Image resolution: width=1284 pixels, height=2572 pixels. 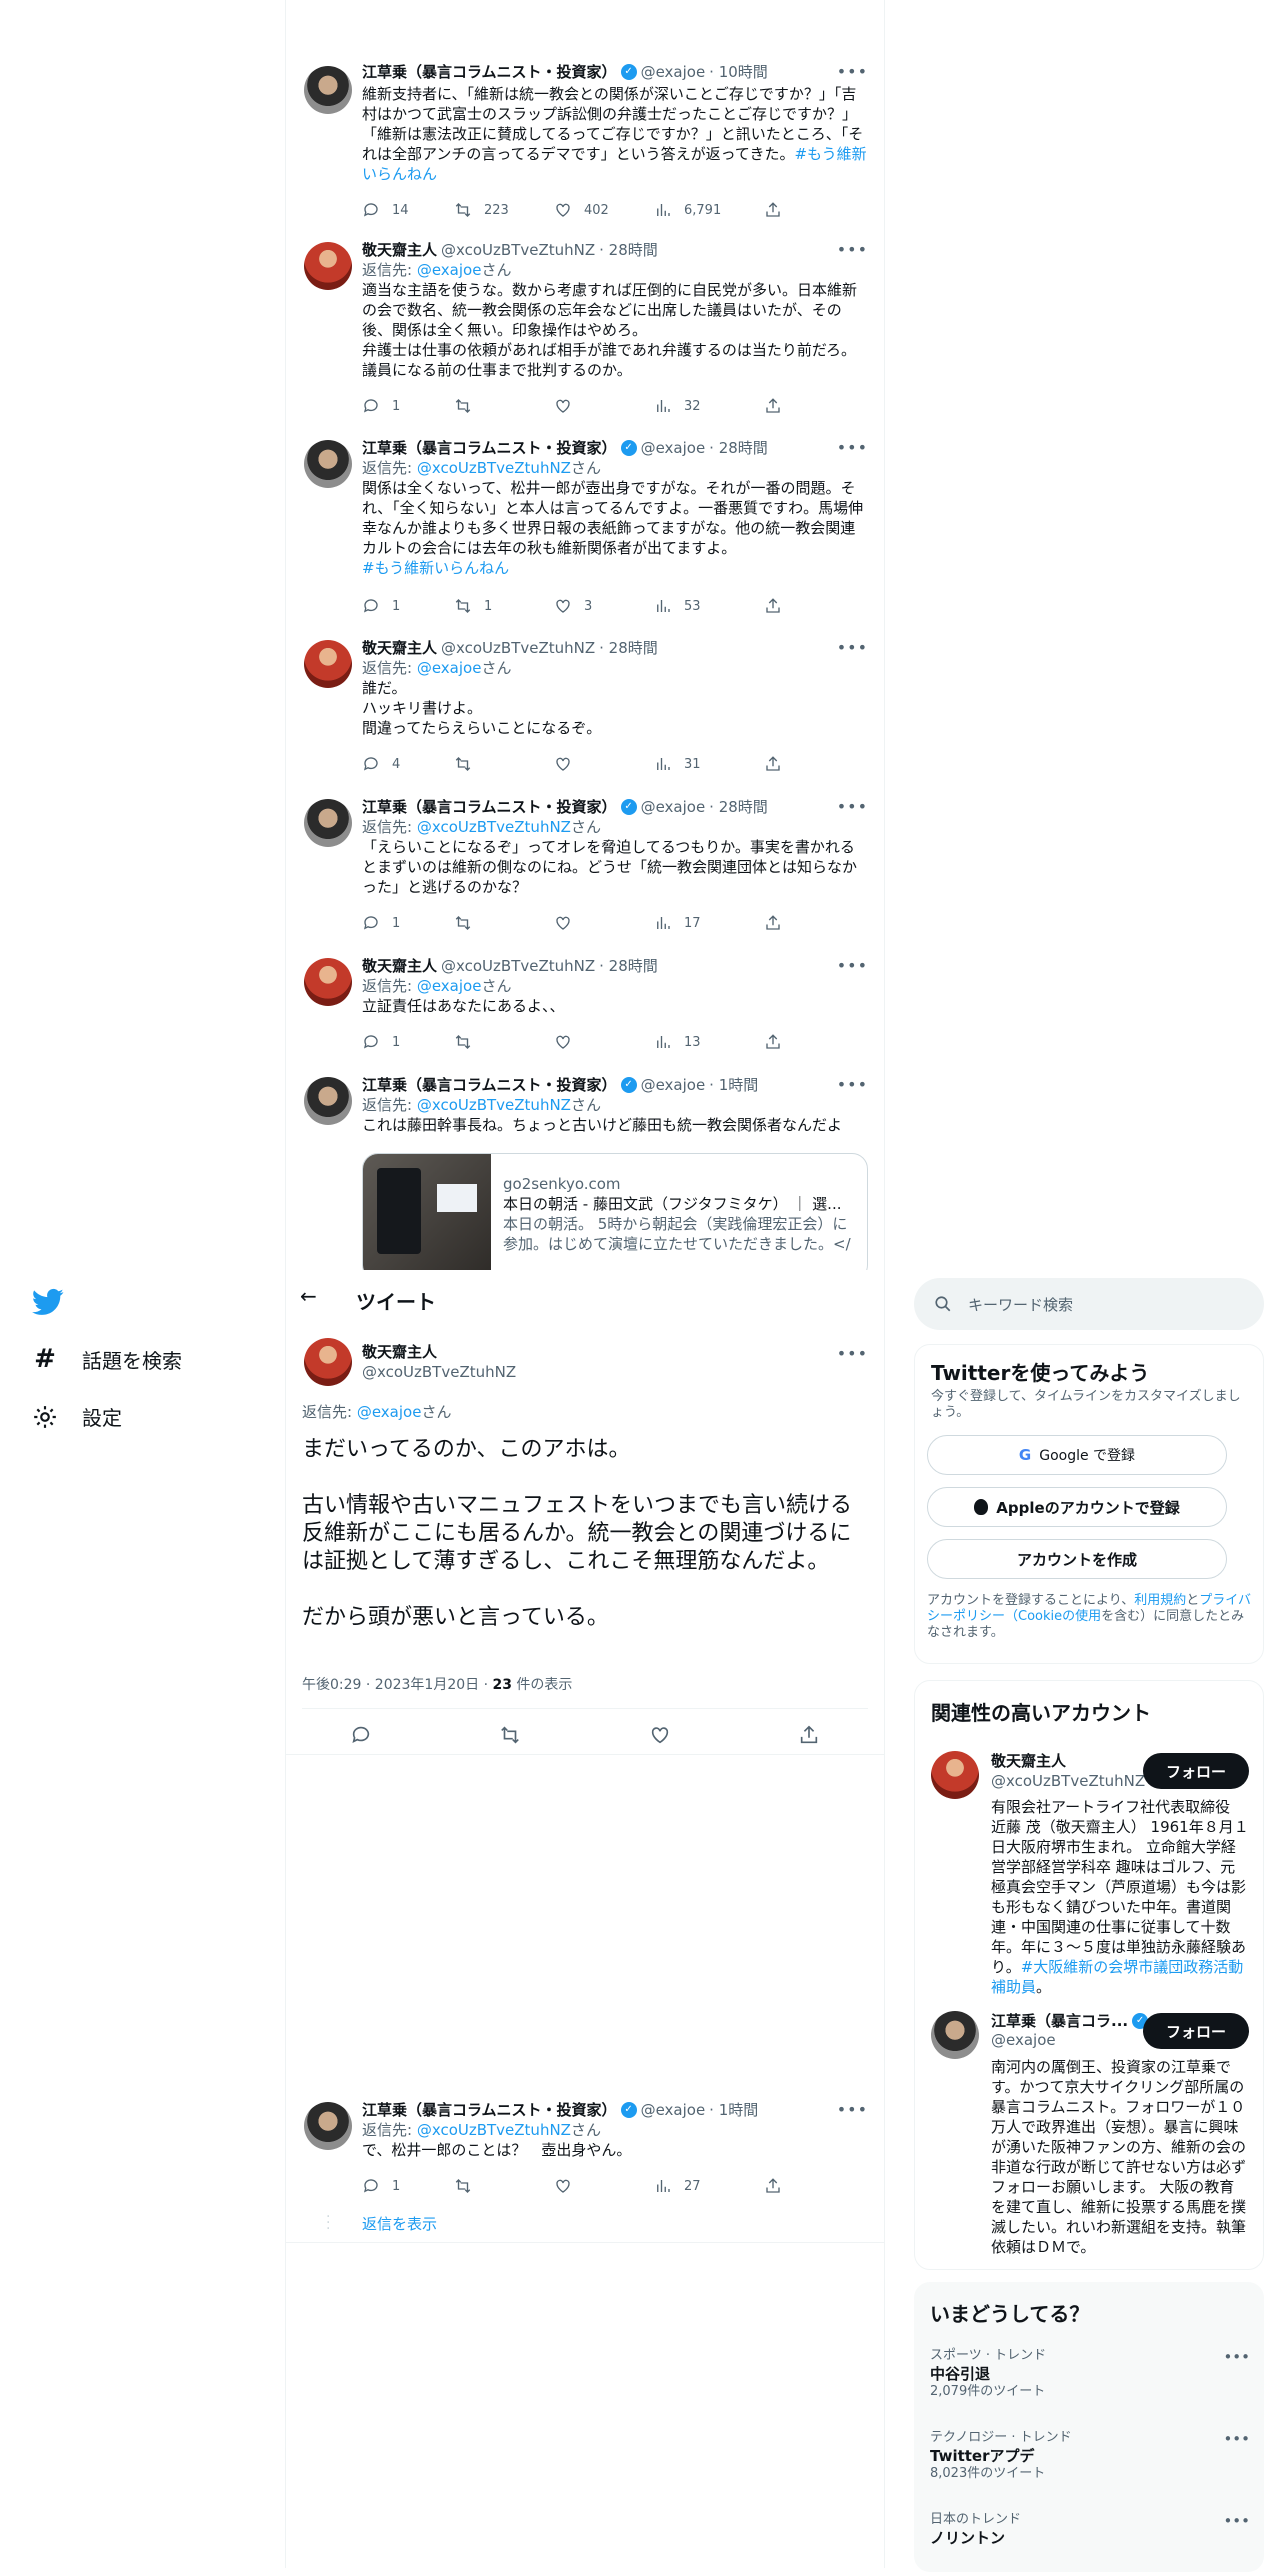 What do you see at coordinates (308, 1296) in the screenshot?
I see `back-arrow-icon: ←` at bounding box center [308, 1296].